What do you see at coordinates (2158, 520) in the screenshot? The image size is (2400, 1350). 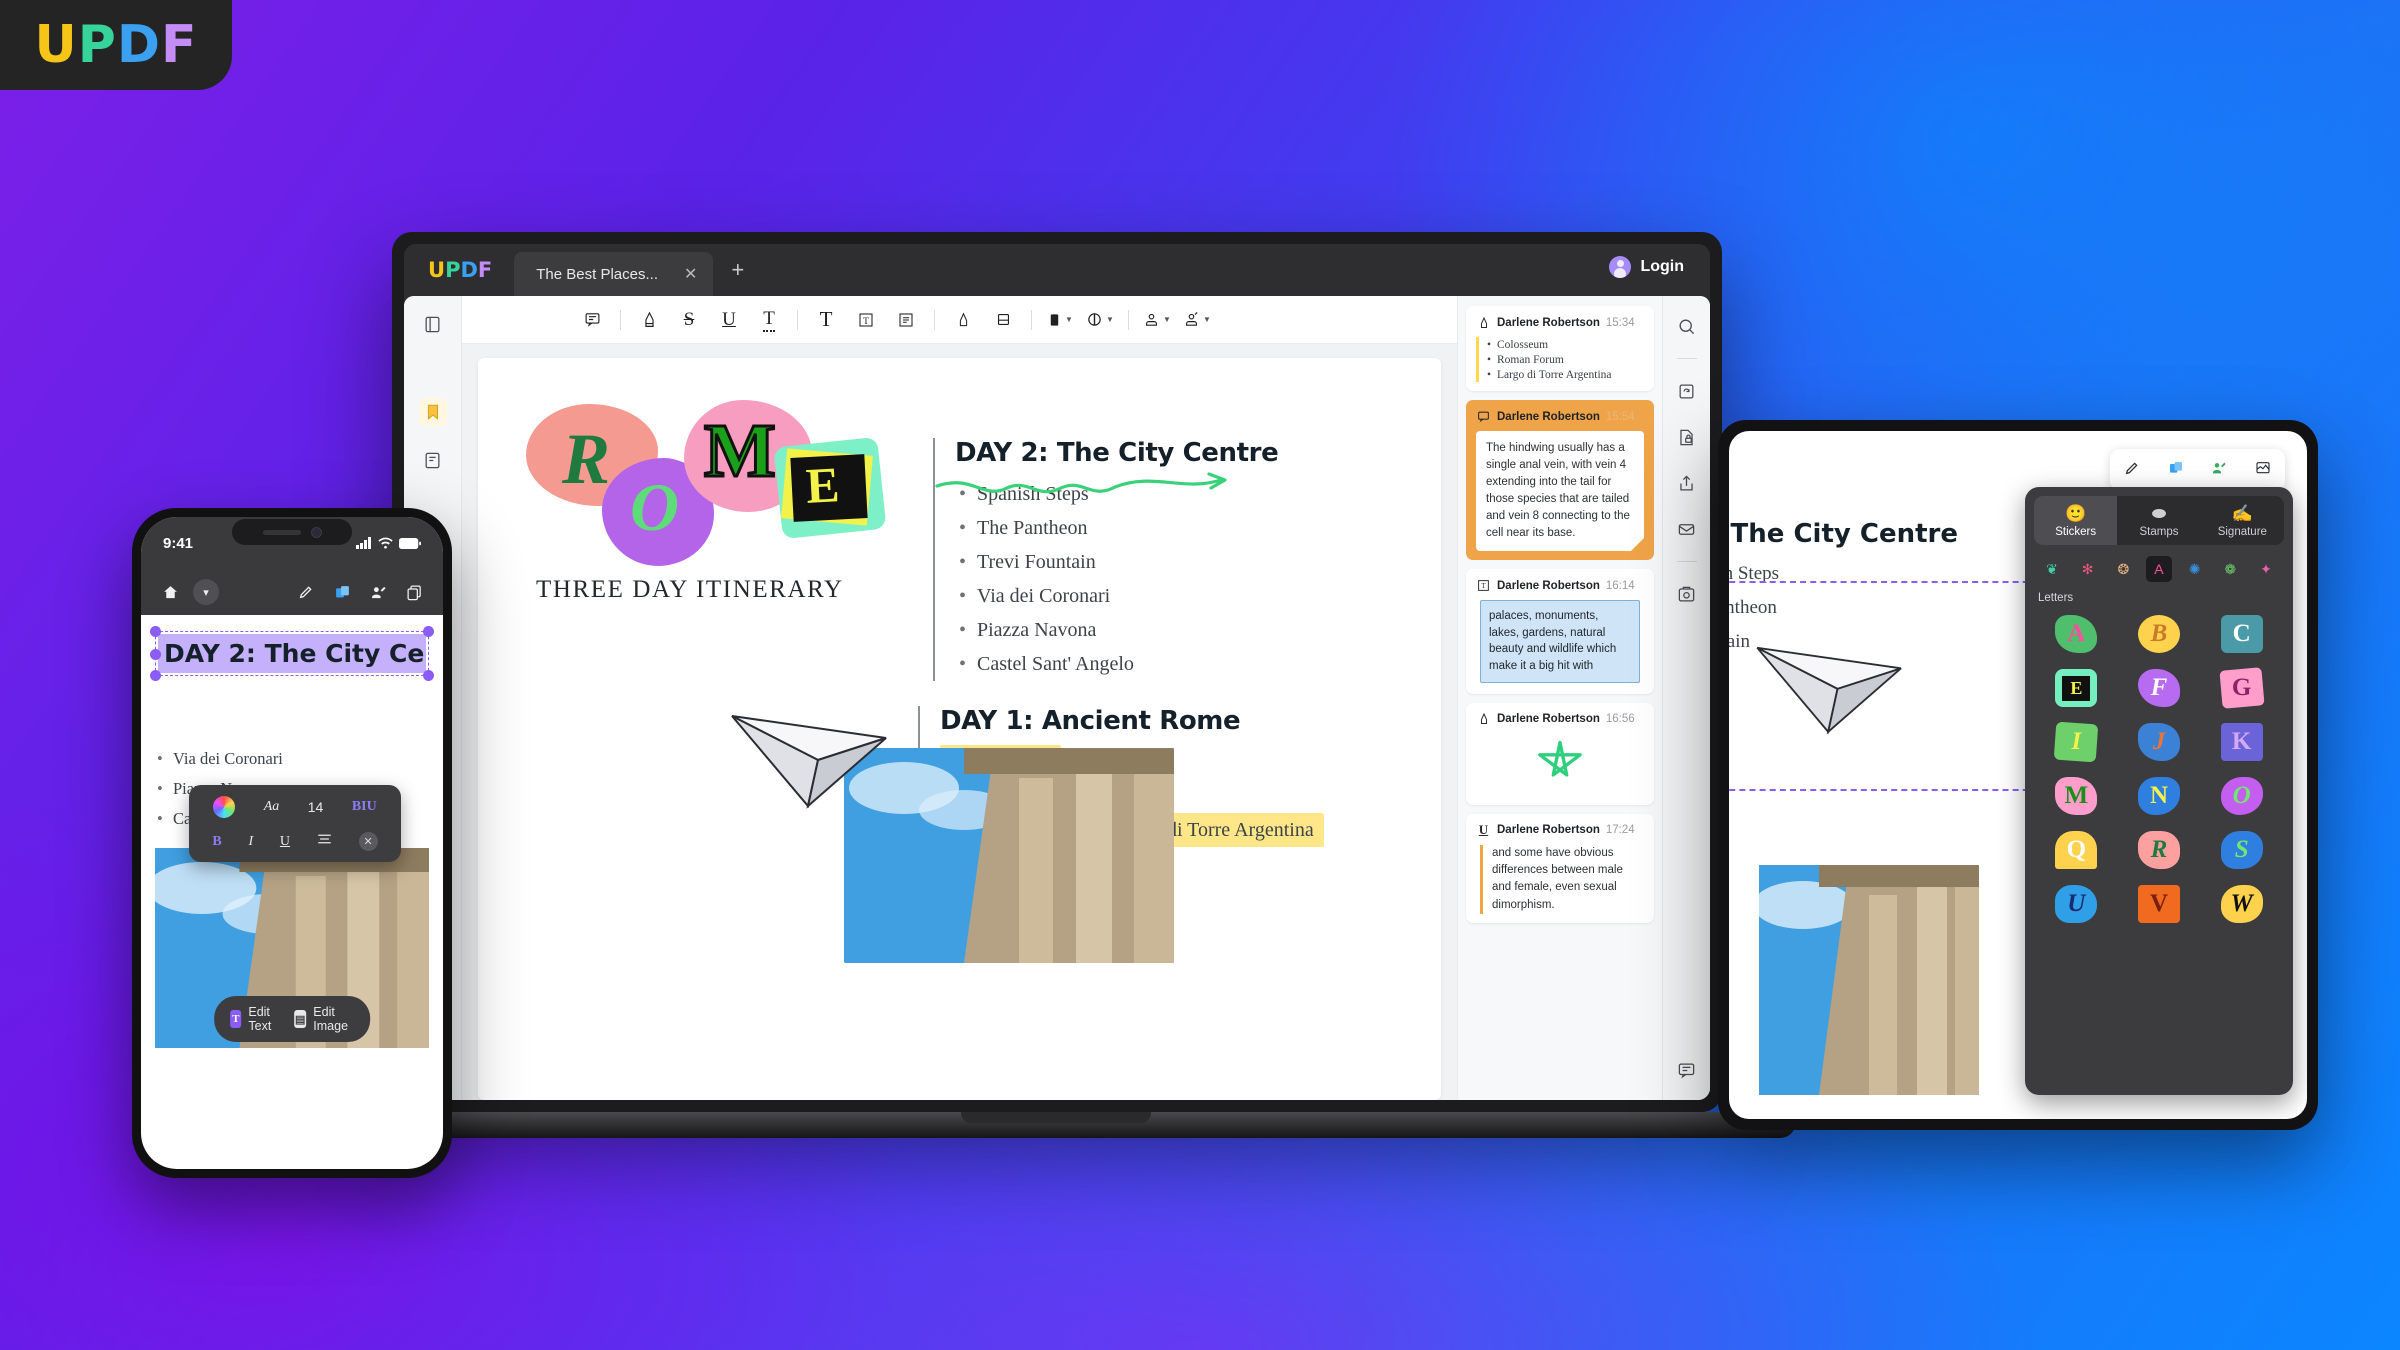 I see `tab-stamps: ⬬ Stamps` at bounding box center [2158, 520].